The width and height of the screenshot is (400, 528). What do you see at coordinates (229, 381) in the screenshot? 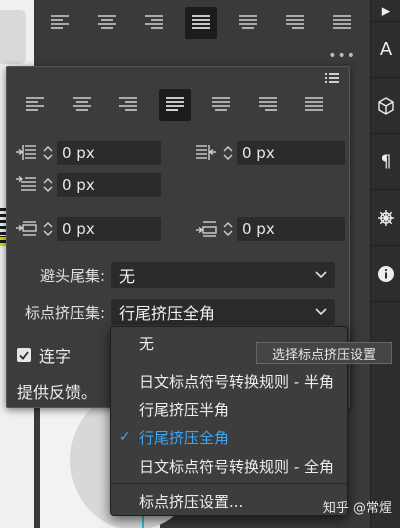
I see `dropdown-option-jis-half: 日文标点符号转换规则 - 半角` at bounding box center [229, 381].